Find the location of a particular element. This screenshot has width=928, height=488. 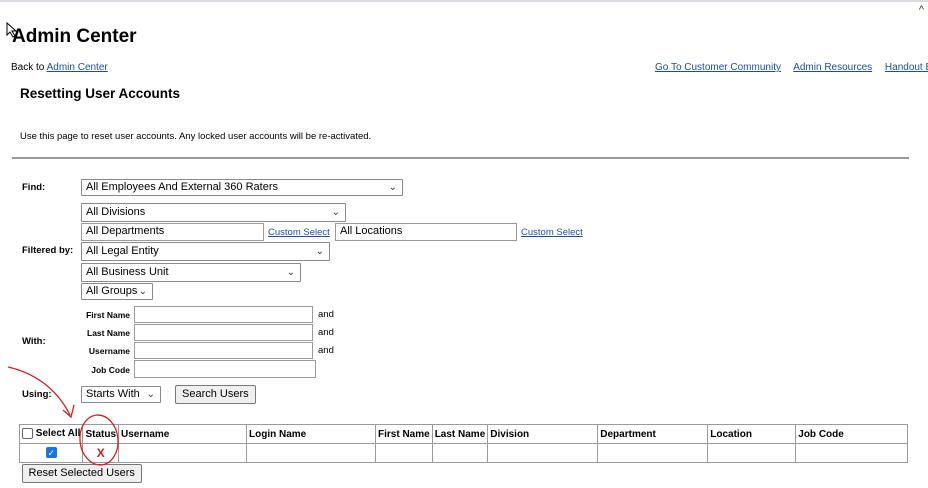

departments-custom-select-link: Custom Select is located at coordinates (299, 232).